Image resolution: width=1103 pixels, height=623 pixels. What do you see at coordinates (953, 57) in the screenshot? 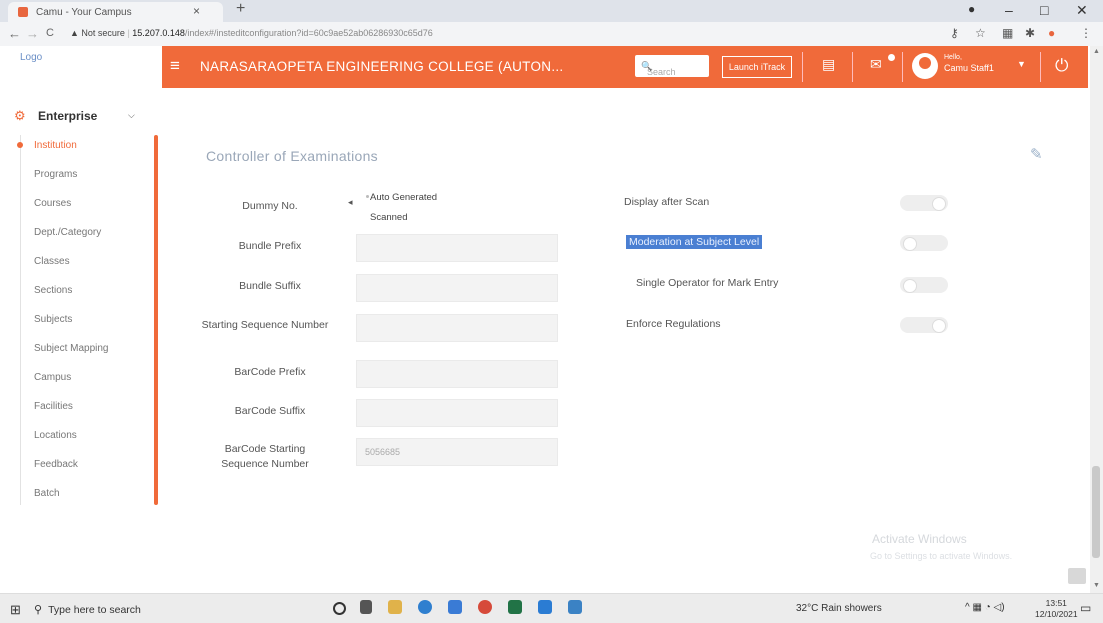
I see `greeting: Hello,` at bounding box center [953, 57].